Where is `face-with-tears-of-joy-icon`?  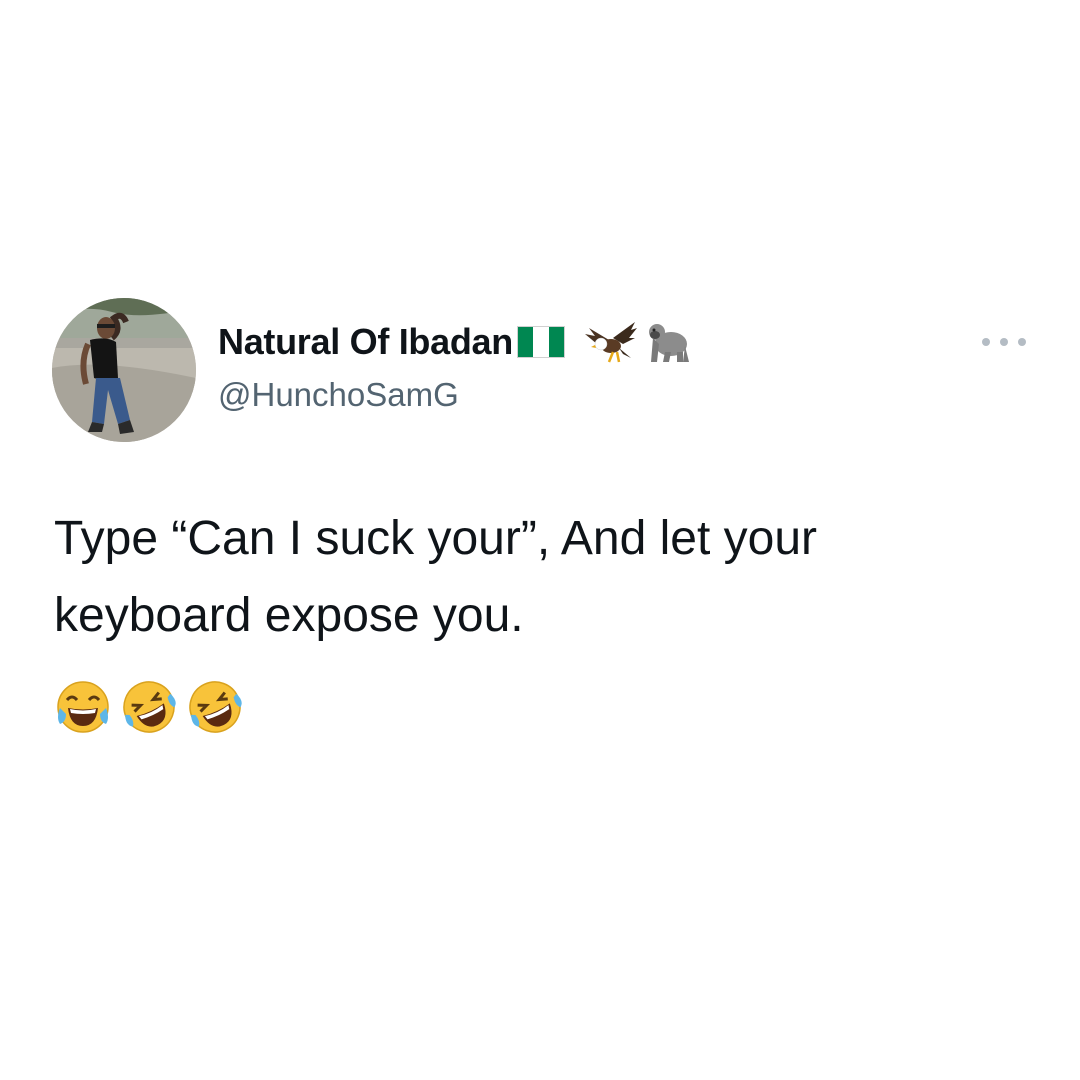 face-with-tears-of-joy-icon is located at coordinates (83, 707).